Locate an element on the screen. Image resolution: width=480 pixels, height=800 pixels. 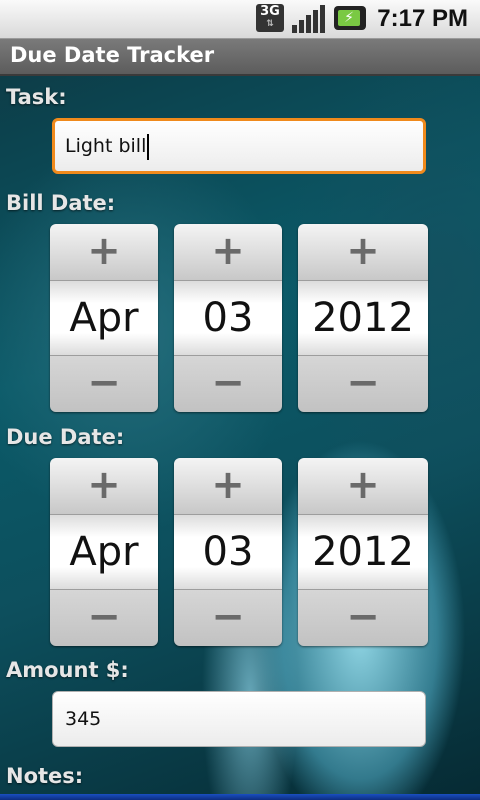
task-label: Task: is located at coordinates (36, 97).